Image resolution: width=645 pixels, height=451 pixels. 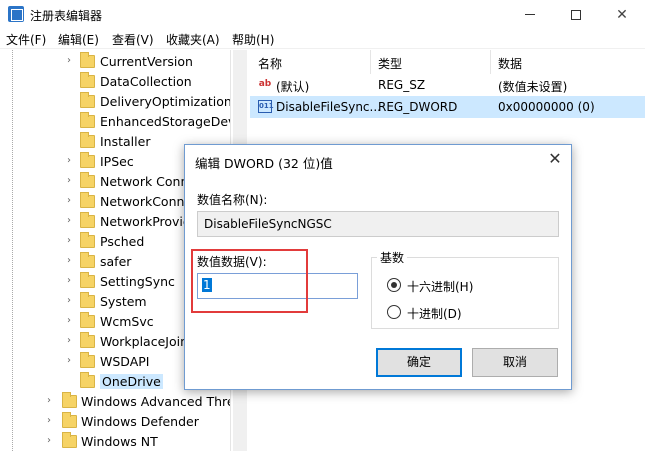 What do you see at coordinates (131, 381) in the screenshot?
I see `tree-item-label: OneDrive` at bounding box center [131, 381].